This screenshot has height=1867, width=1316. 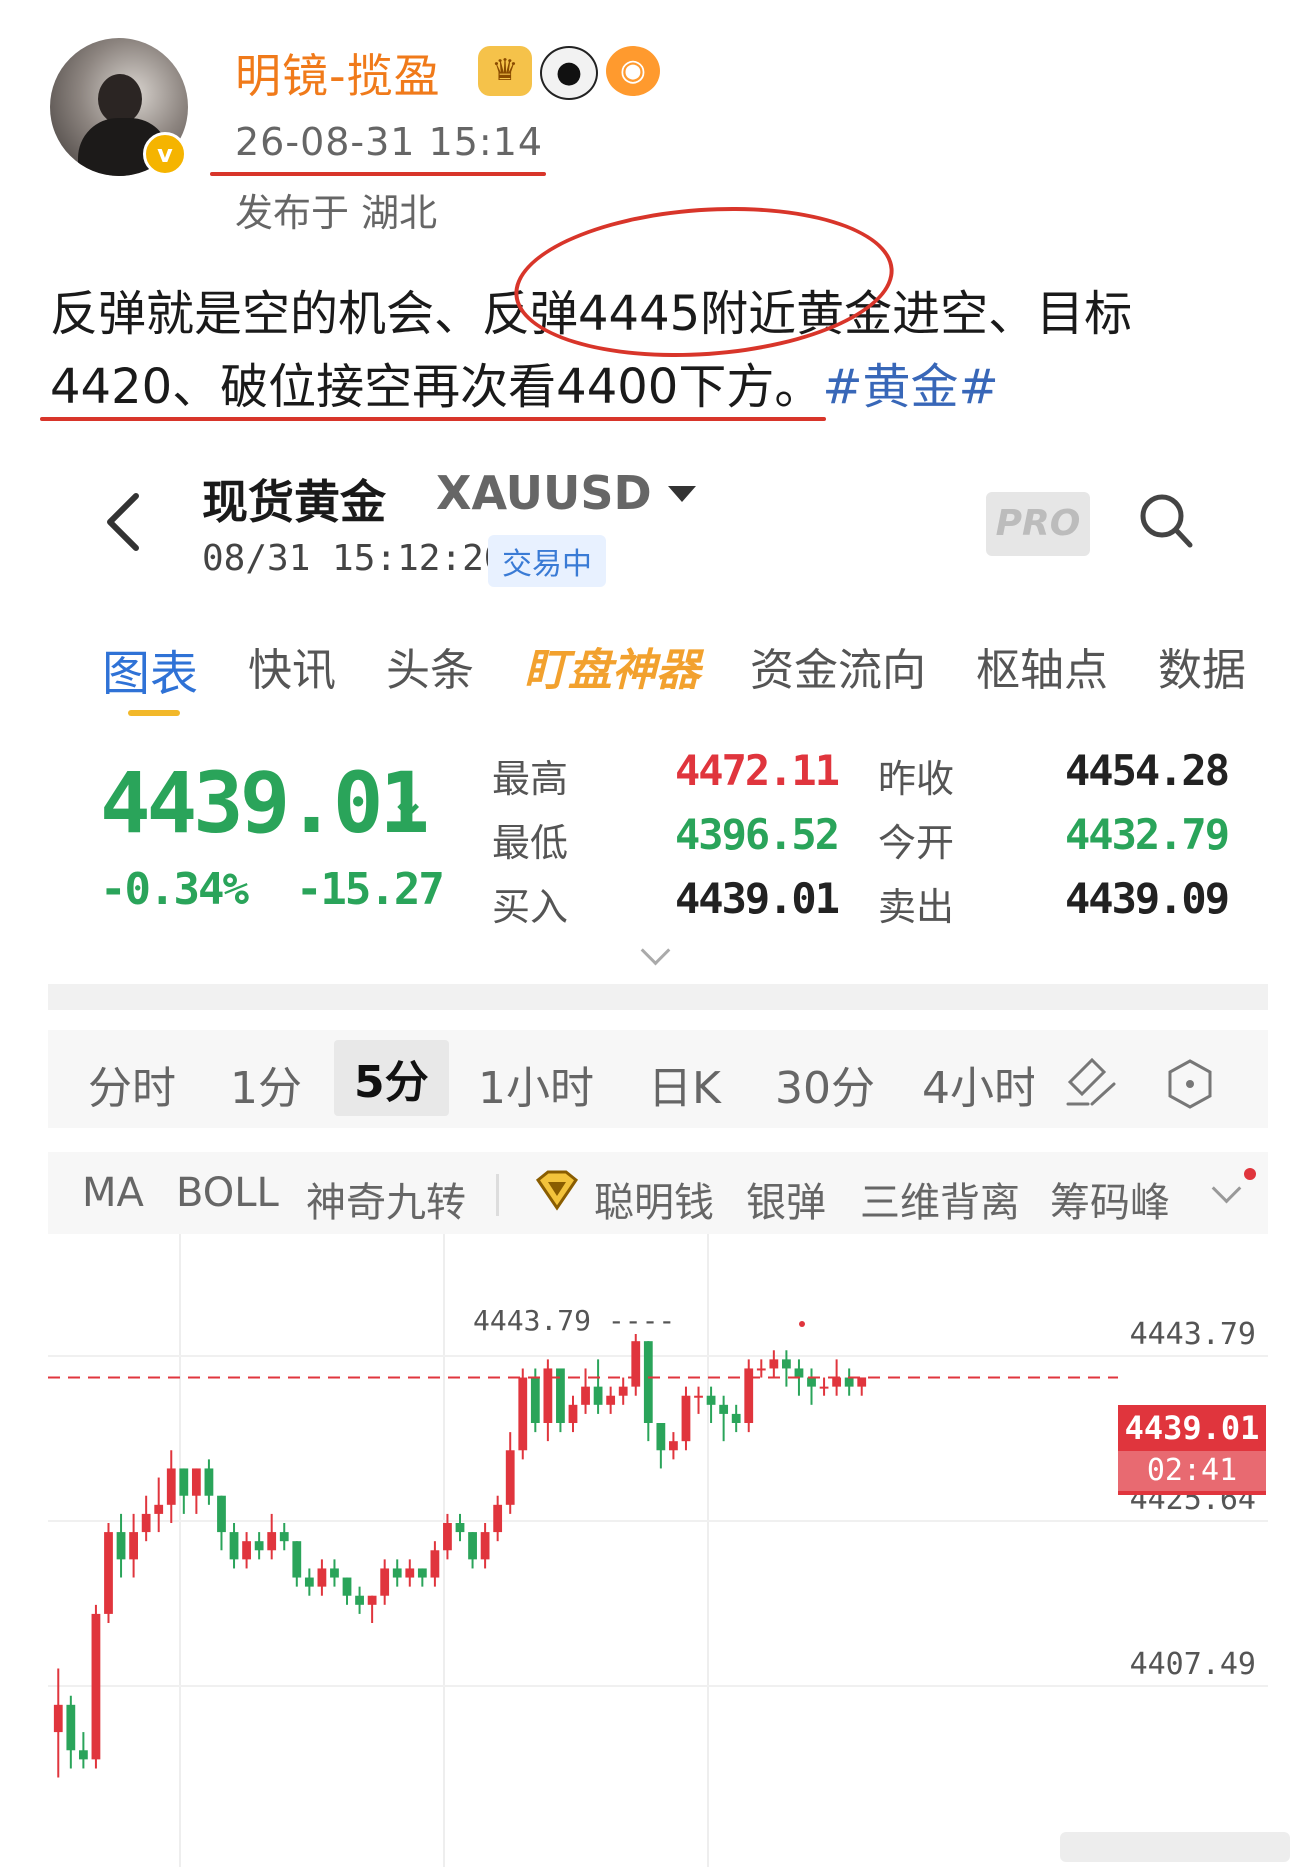 I want to click on period-1min: 1分, so click(x=266, y=1084).